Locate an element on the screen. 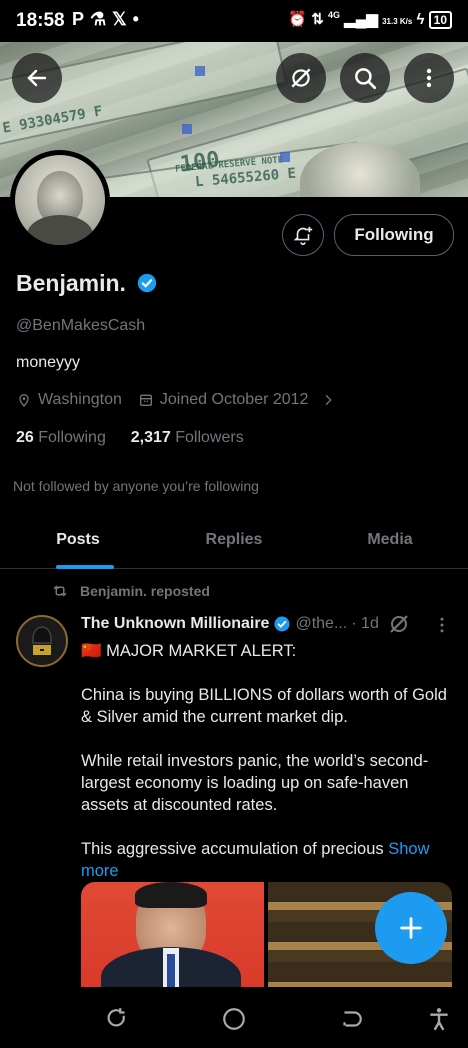 Image resolution: width=468 pixels, height=1048 pixels. profile-tabs: Posts Replies Media is located at coordinates (234, 540).